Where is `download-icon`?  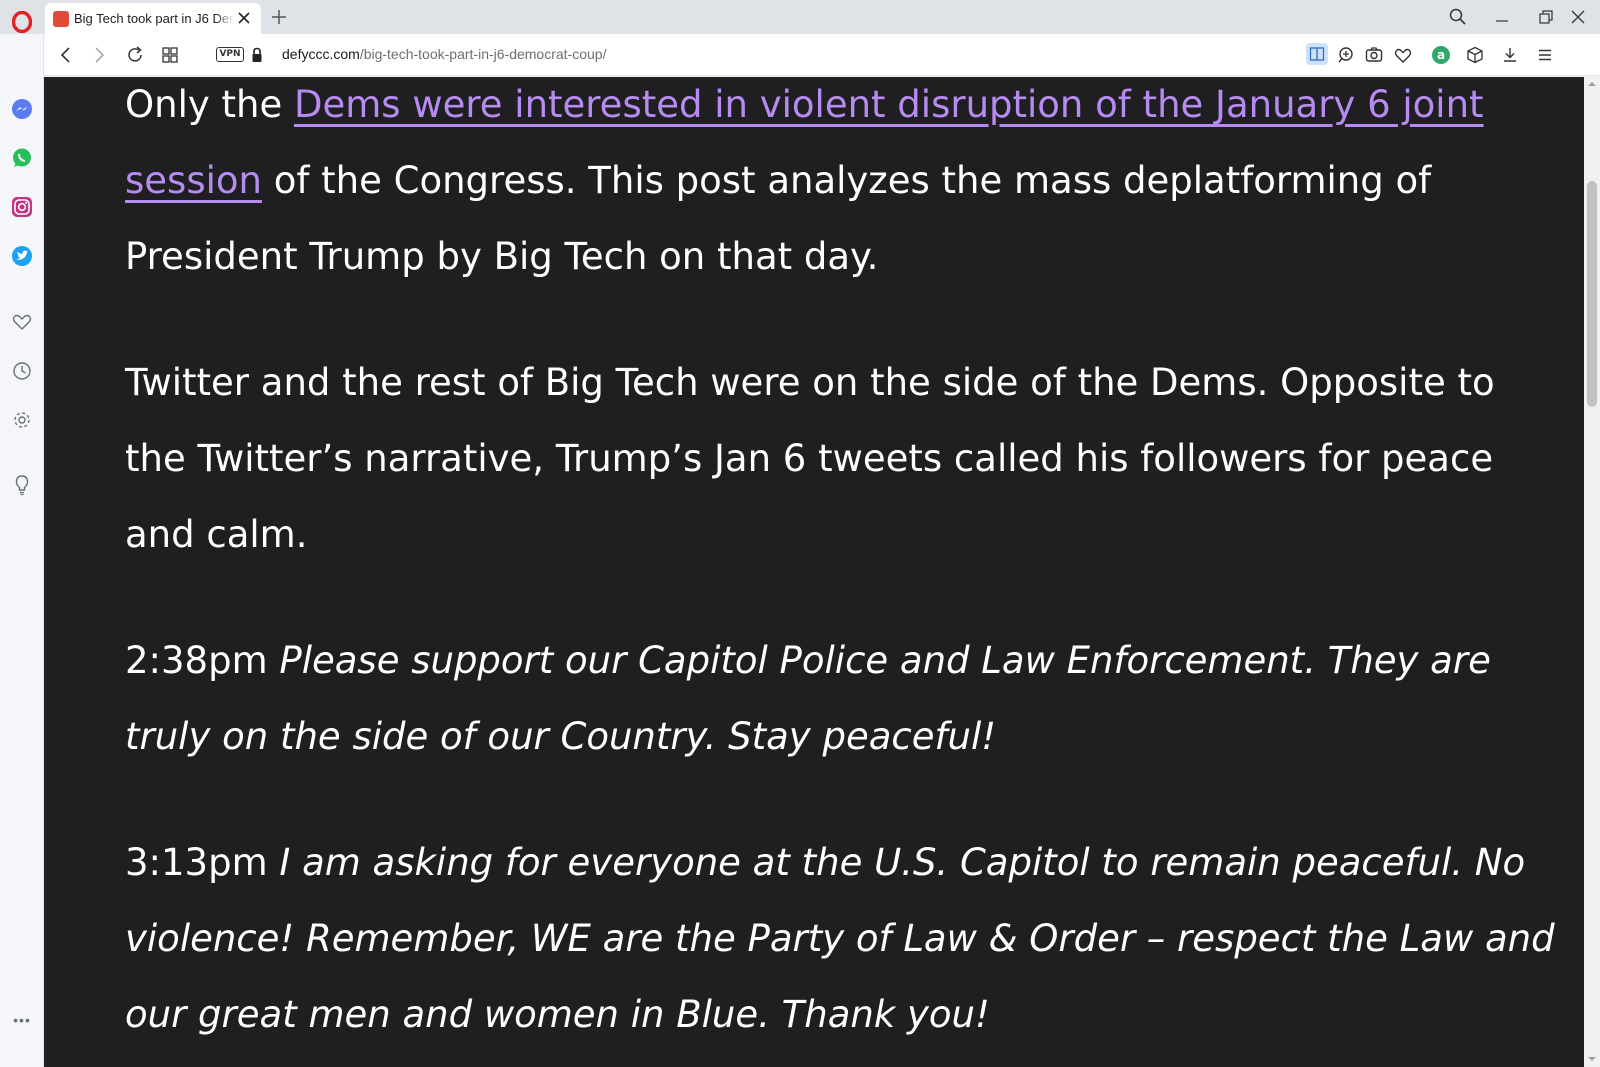
download-icon is located at coordinates (1510, 55).